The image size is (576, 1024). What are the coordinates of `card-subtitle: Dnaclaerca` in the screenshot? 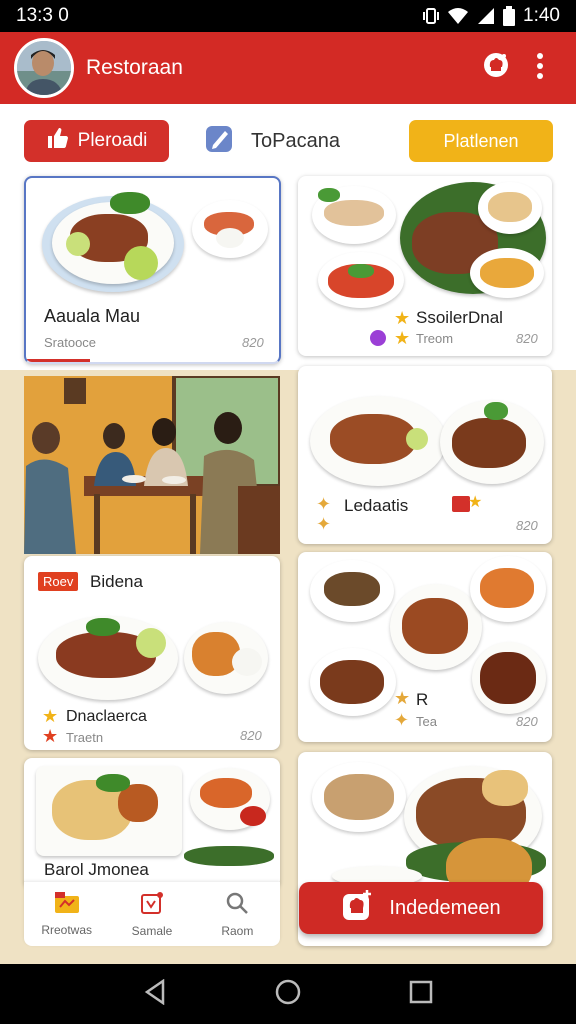 It's located at (106, 716).